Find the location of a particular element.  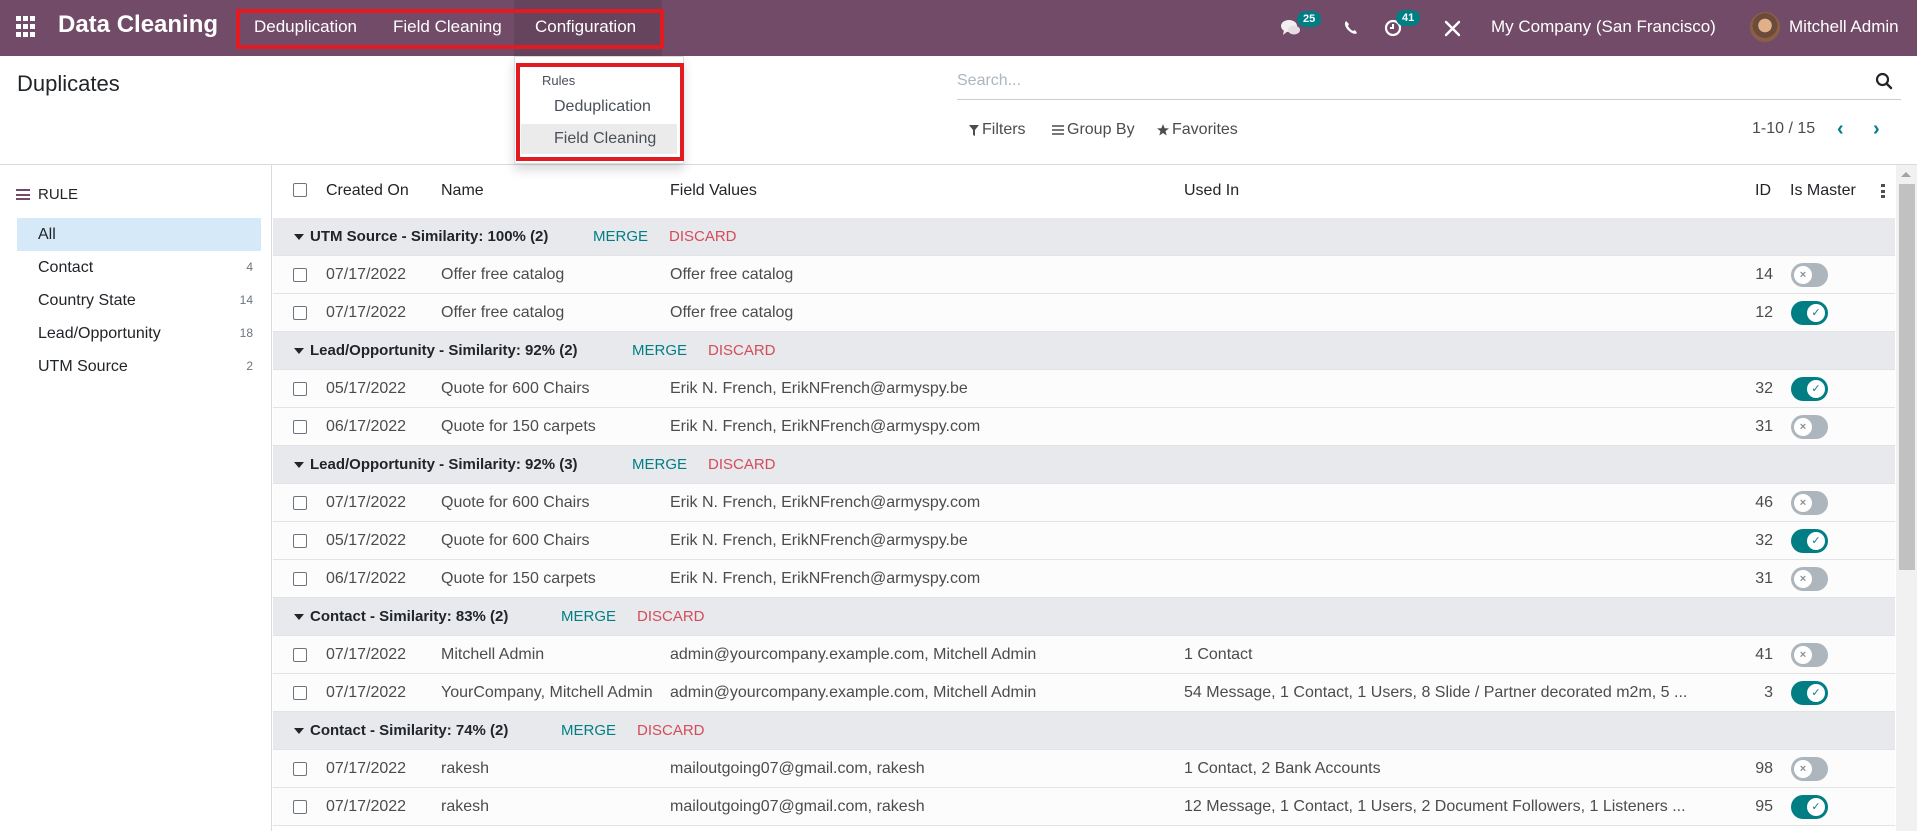

messages-button: 25 is located at coordinates (1301, 28).